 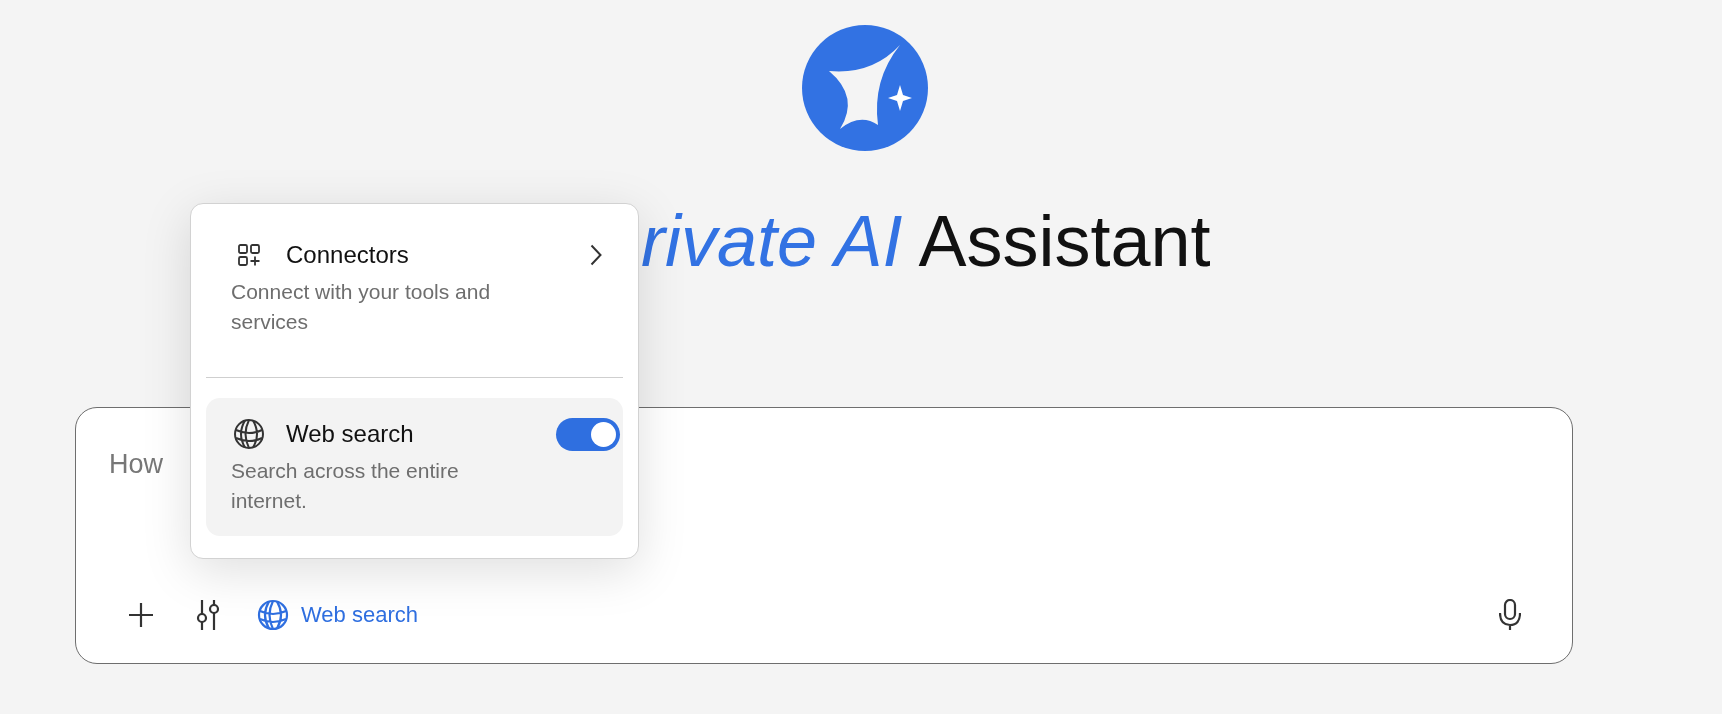 What do you see at coordinates (345, 486) in the screenshot?
I see `menu-item-description: Search across the entire internet.` at bounding box center [345, 486].